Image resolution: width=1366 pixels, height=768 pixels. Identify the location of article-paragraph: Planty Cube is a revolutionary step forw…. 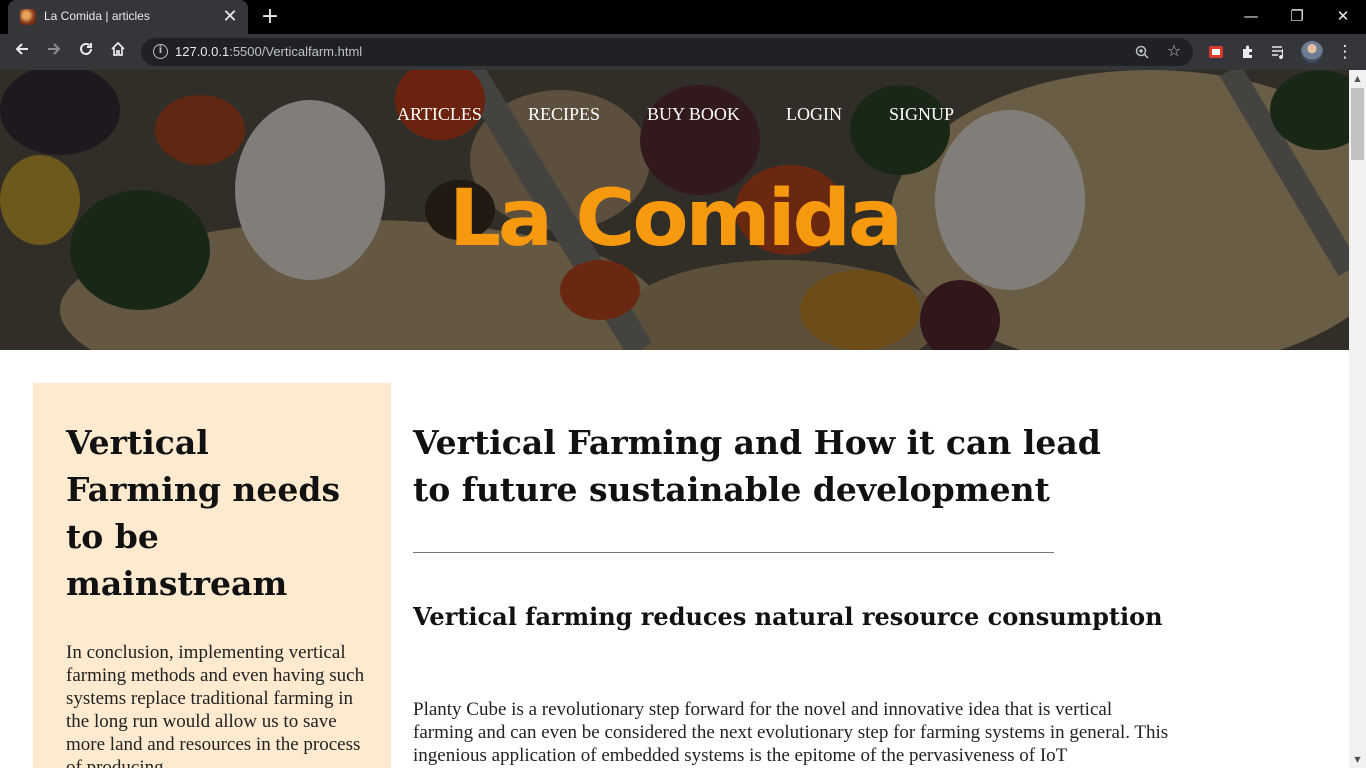
(791, 732).